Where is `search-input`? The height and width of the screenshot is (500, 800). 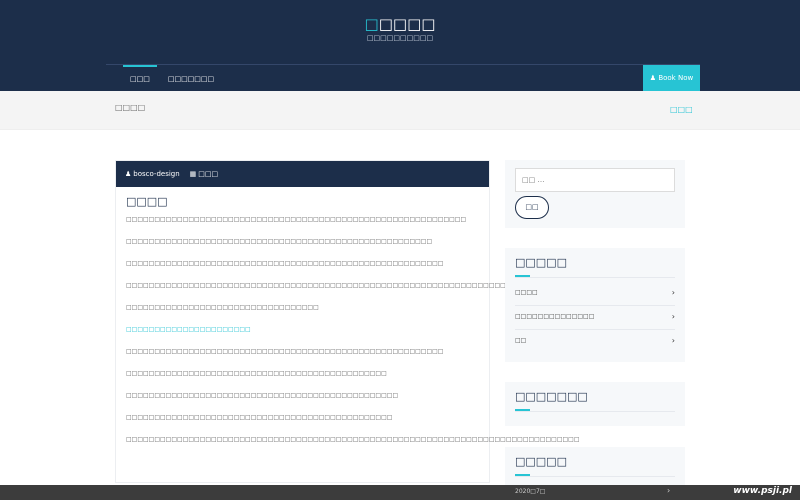
search-input is located at coordinates (595, 180).